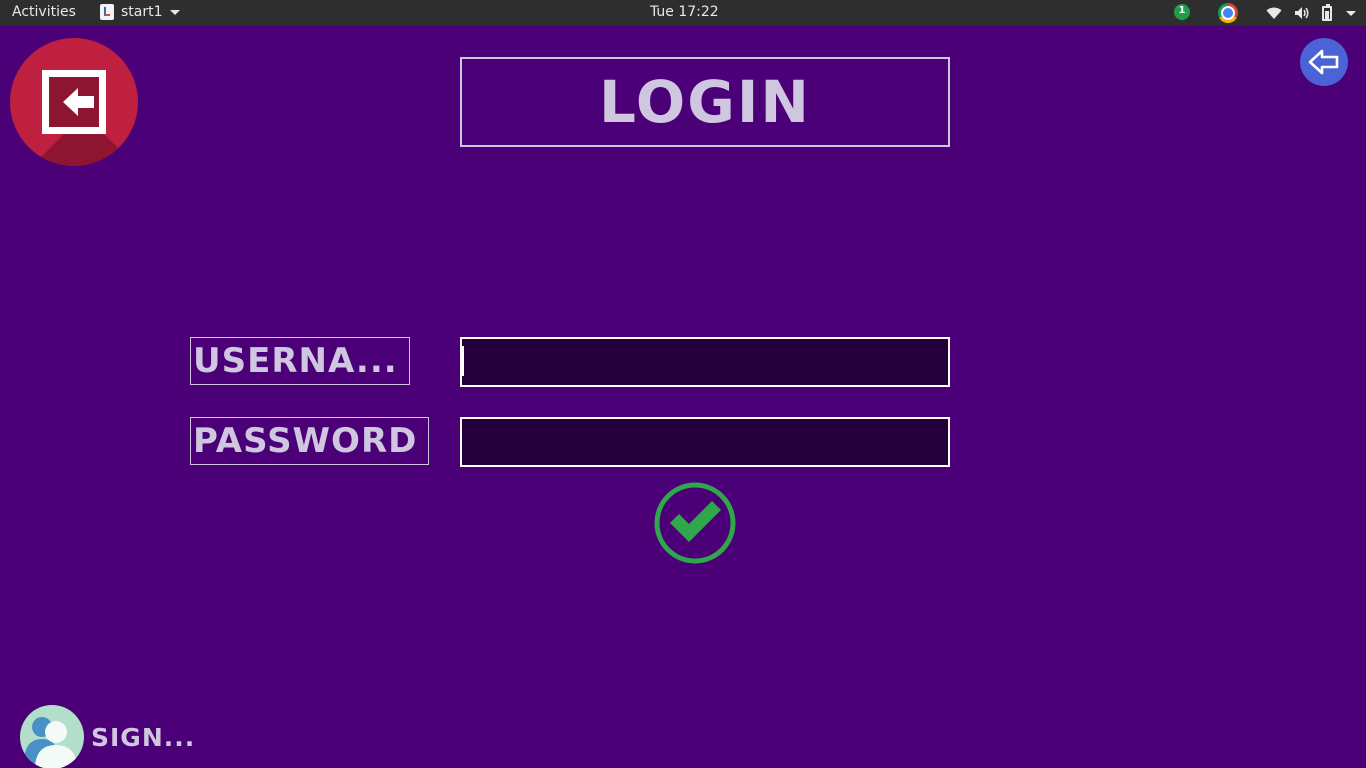 The image size is (1366, 768). I want to click on confirm-login-button, so click(695, 523).